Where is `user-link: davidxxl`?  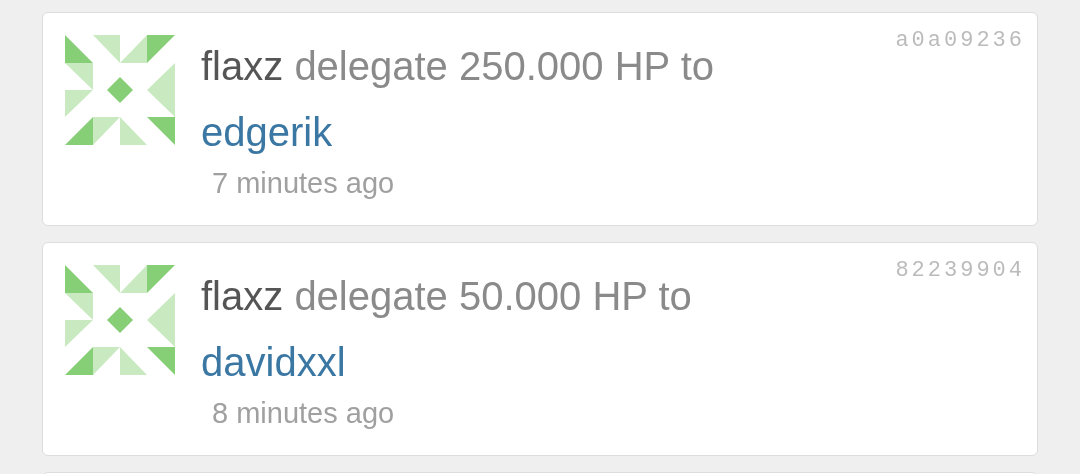
user-link: davidxxl is located at coordinates (273, 362).